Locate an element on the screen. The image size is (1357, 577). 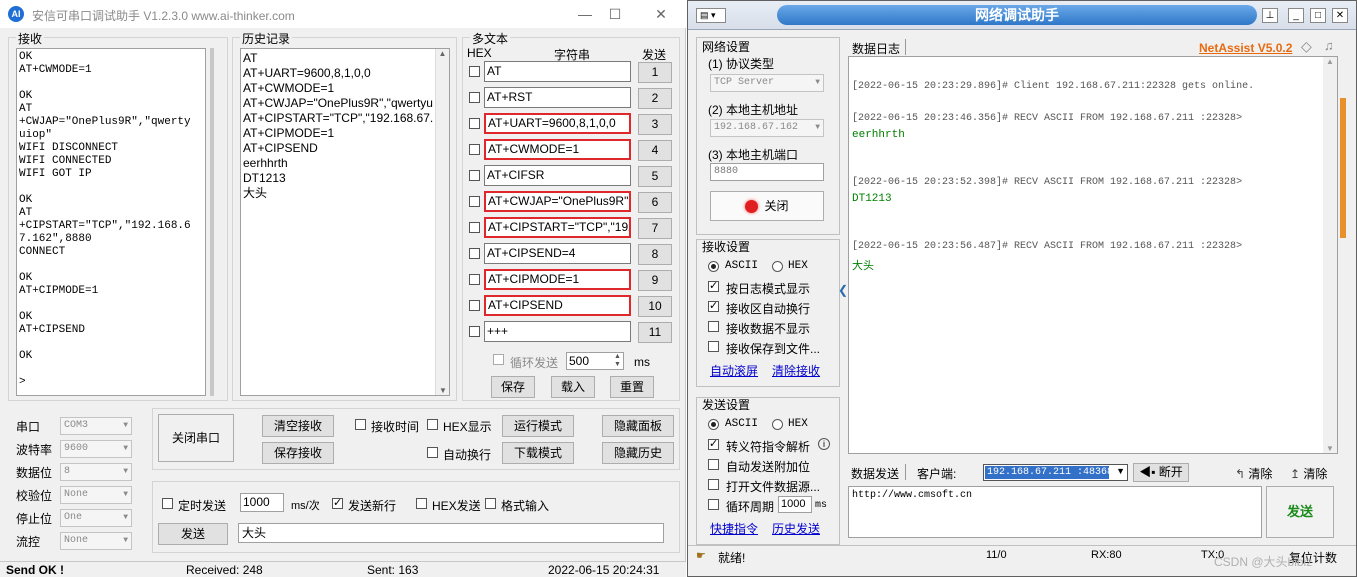
port-setting-select: 8 ▼ is located at coordinates (96, 472).